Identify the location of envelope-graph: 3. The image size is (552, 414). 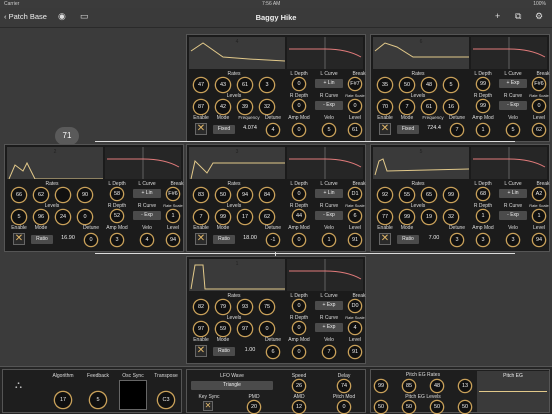
(237, 163).